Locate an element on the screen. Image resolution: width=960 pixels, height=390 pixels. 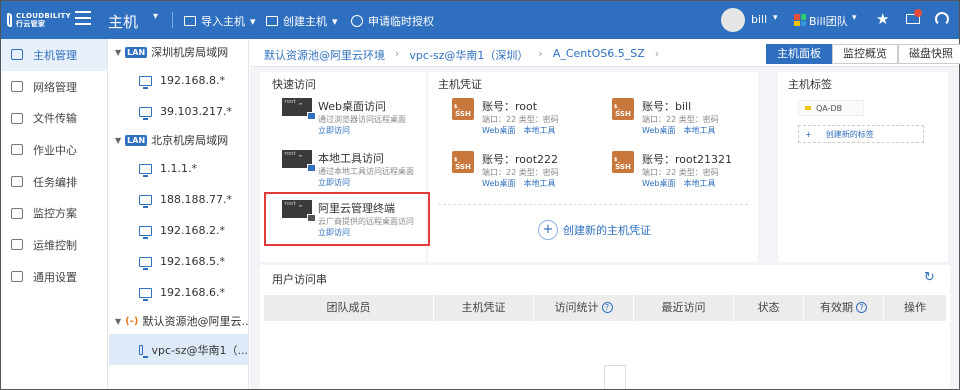
tree-host: 188.188.77.* is located at coordinates (178, 199).